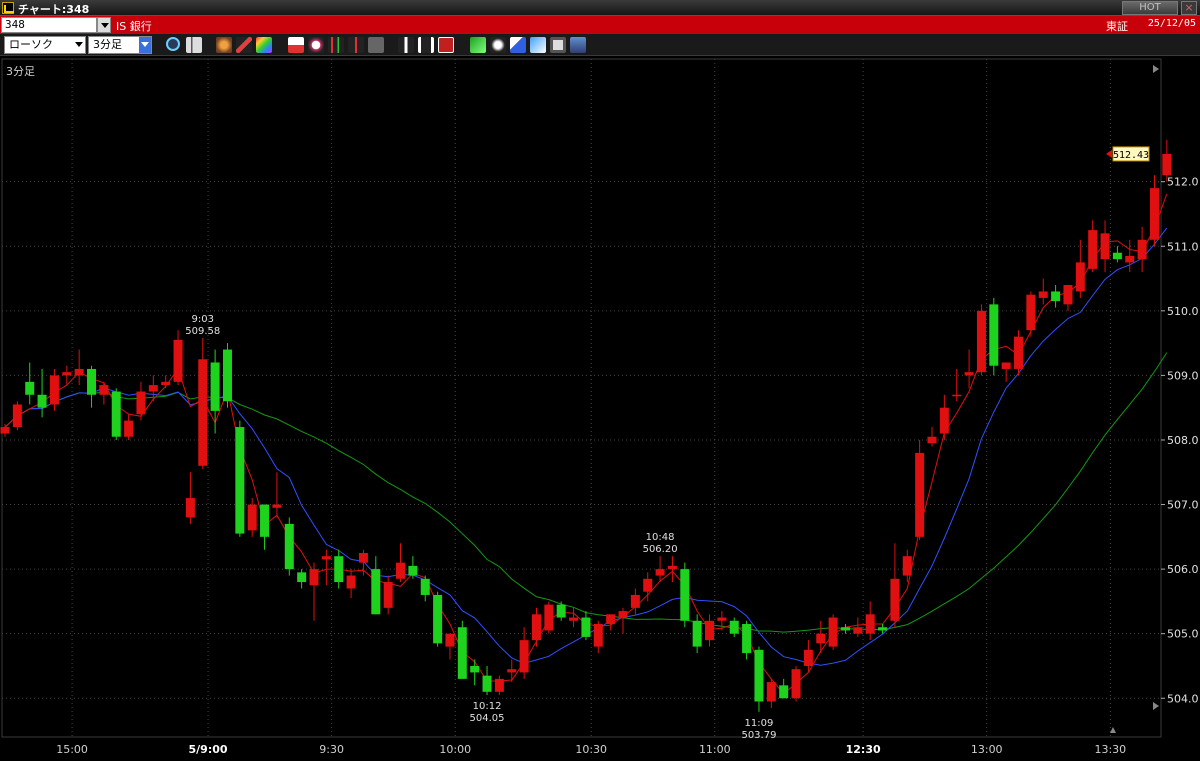 This screenshot has height=761, width=1200. What do you see at coordinates (1183, 375) in the screenshot?
I see `y-tick-label: 509.0` at bounding box center [1183, 375].